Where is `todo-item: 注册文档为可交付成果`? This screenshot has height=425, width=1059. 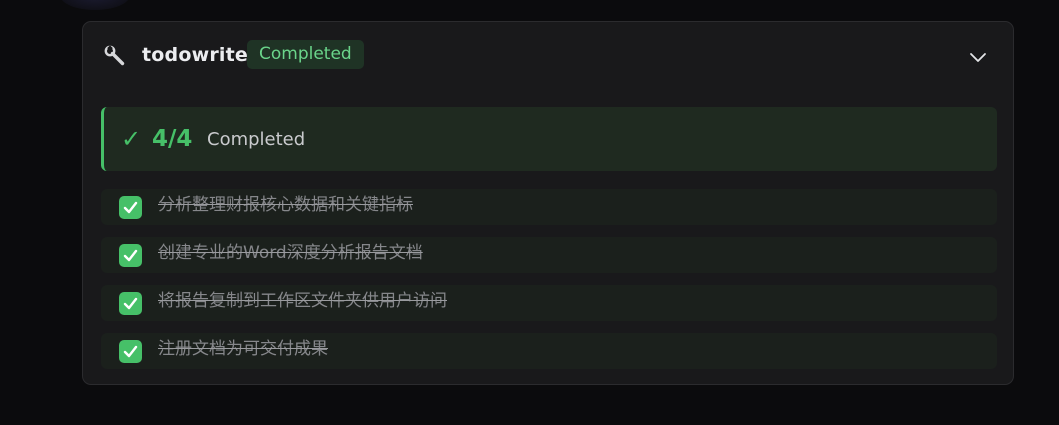
todo-item: 注册文档为可交付成果 is located at coordinates (549, 351).